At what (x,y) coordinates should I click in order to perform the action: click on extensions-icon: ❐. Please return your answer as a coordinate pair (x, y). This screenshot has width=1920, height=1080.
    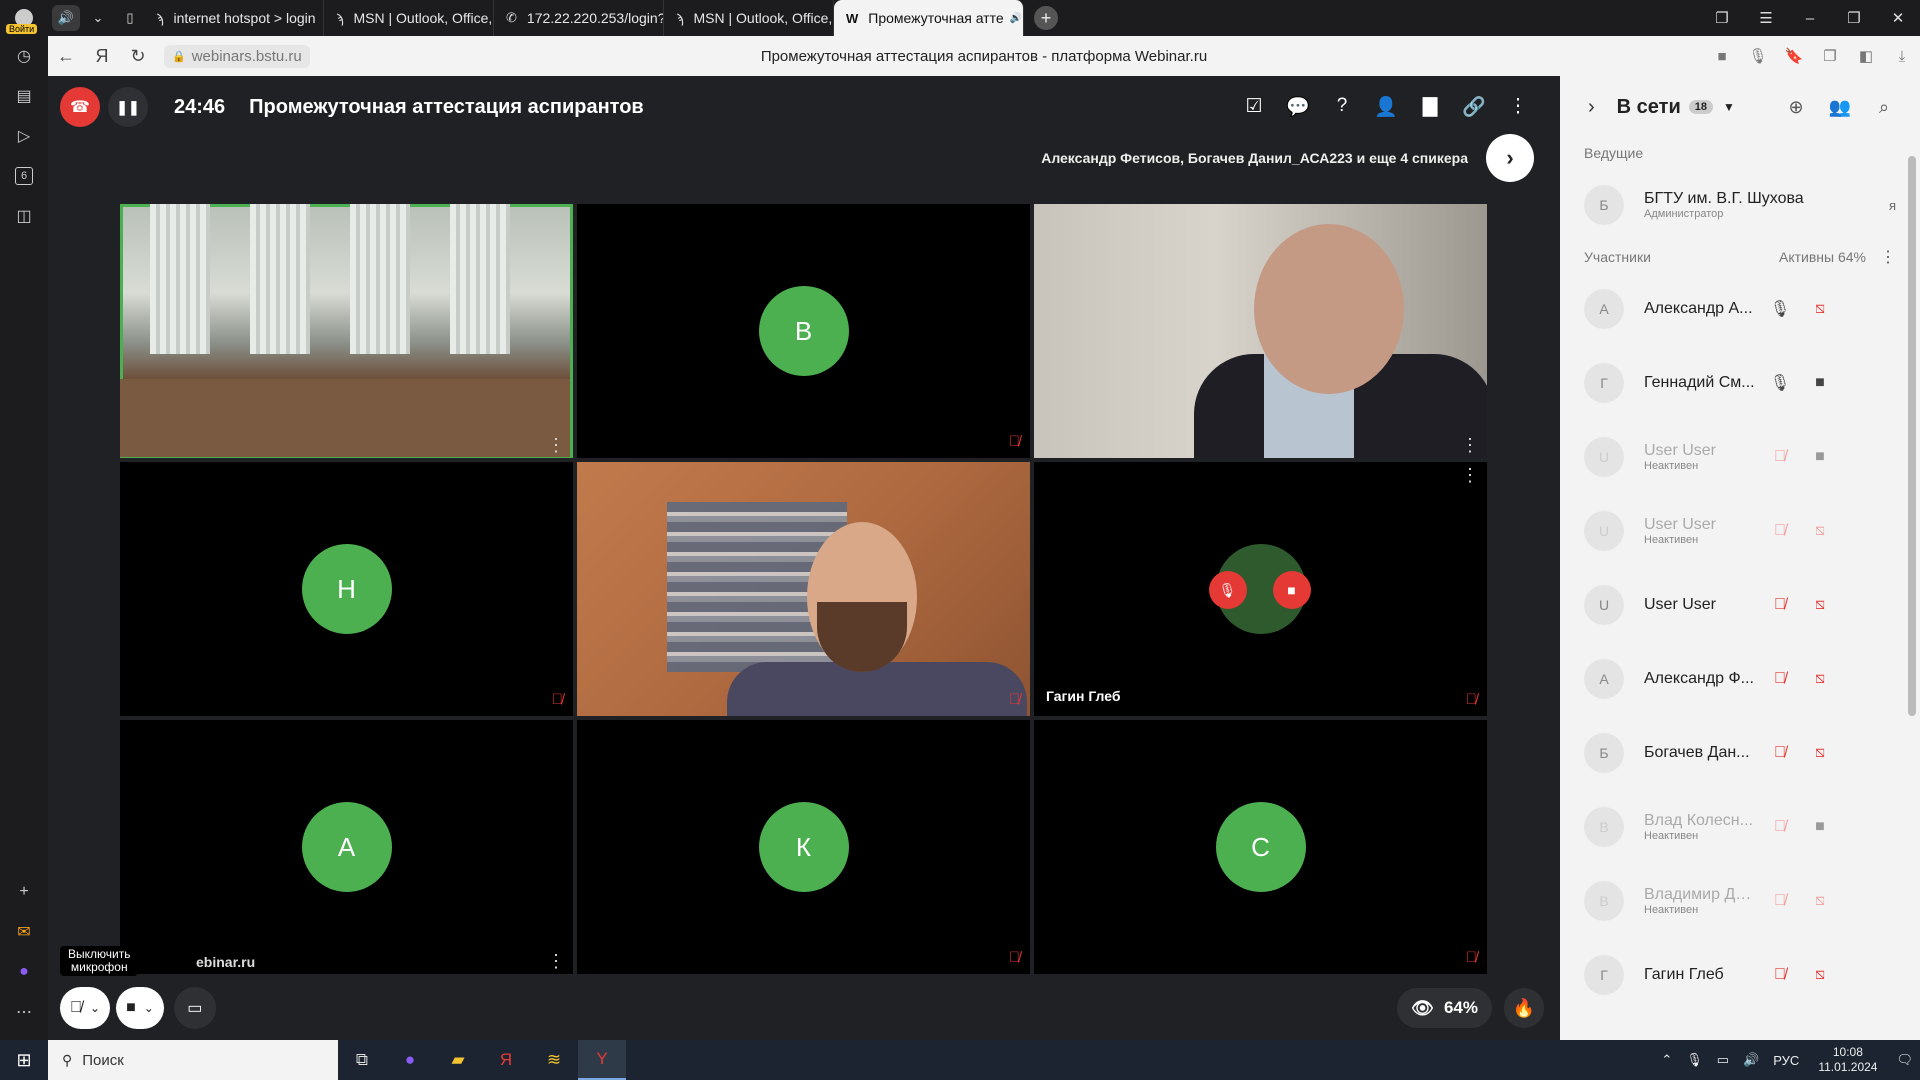
    Looking at the image, I should click on (1830, 56).